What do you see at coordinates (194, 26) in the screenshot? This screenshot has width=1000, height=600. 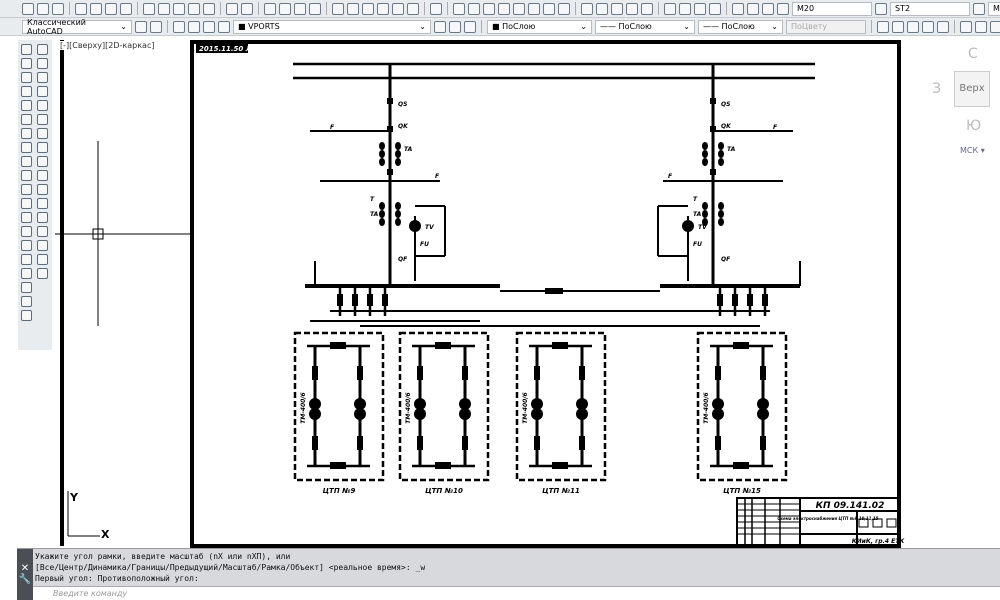 I see `bulb-icon` at bounding box center [194, 26].